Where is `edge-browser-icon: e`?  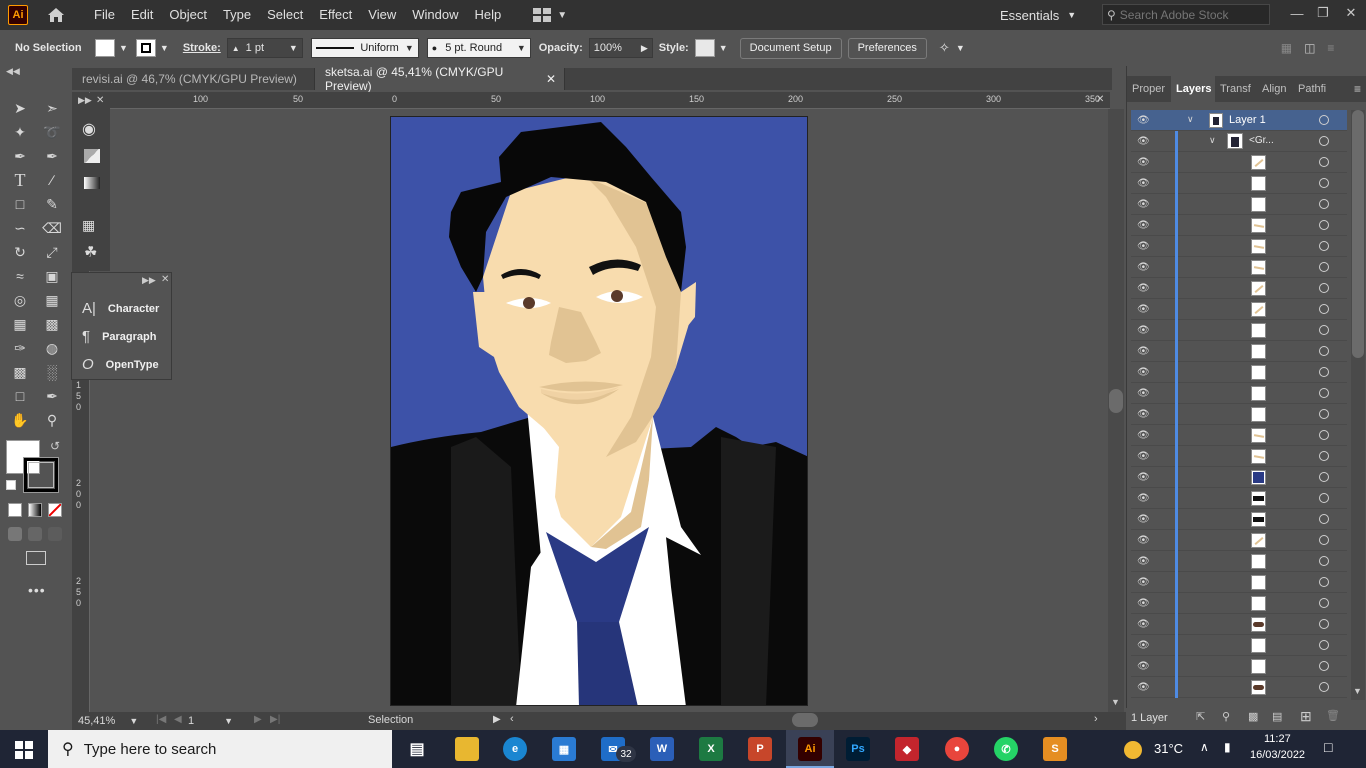
edge-browser-icon: e is located at coordinates (515, 749).